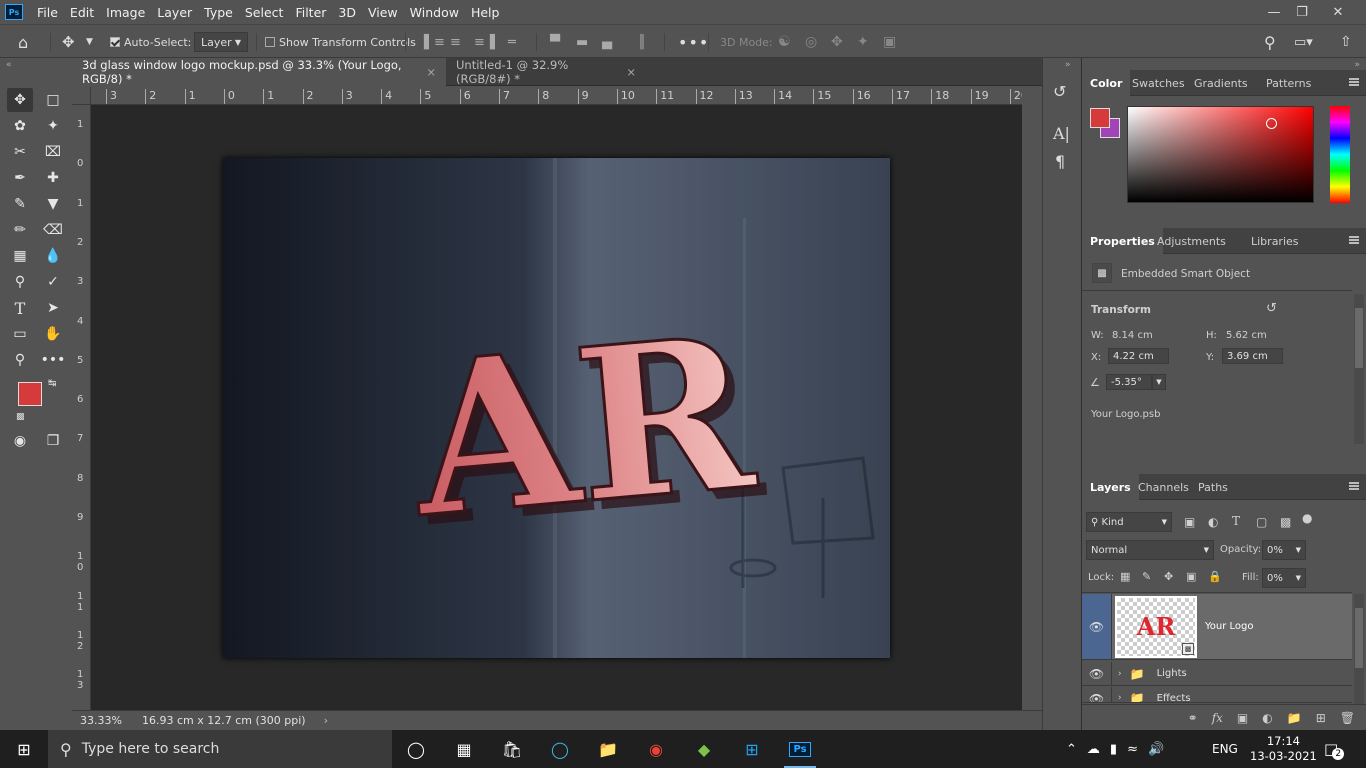  What do you see at coordinates (512, 42) in the screenshot?
I see `distribute-icon: ═` at bounding box center [512, 42].